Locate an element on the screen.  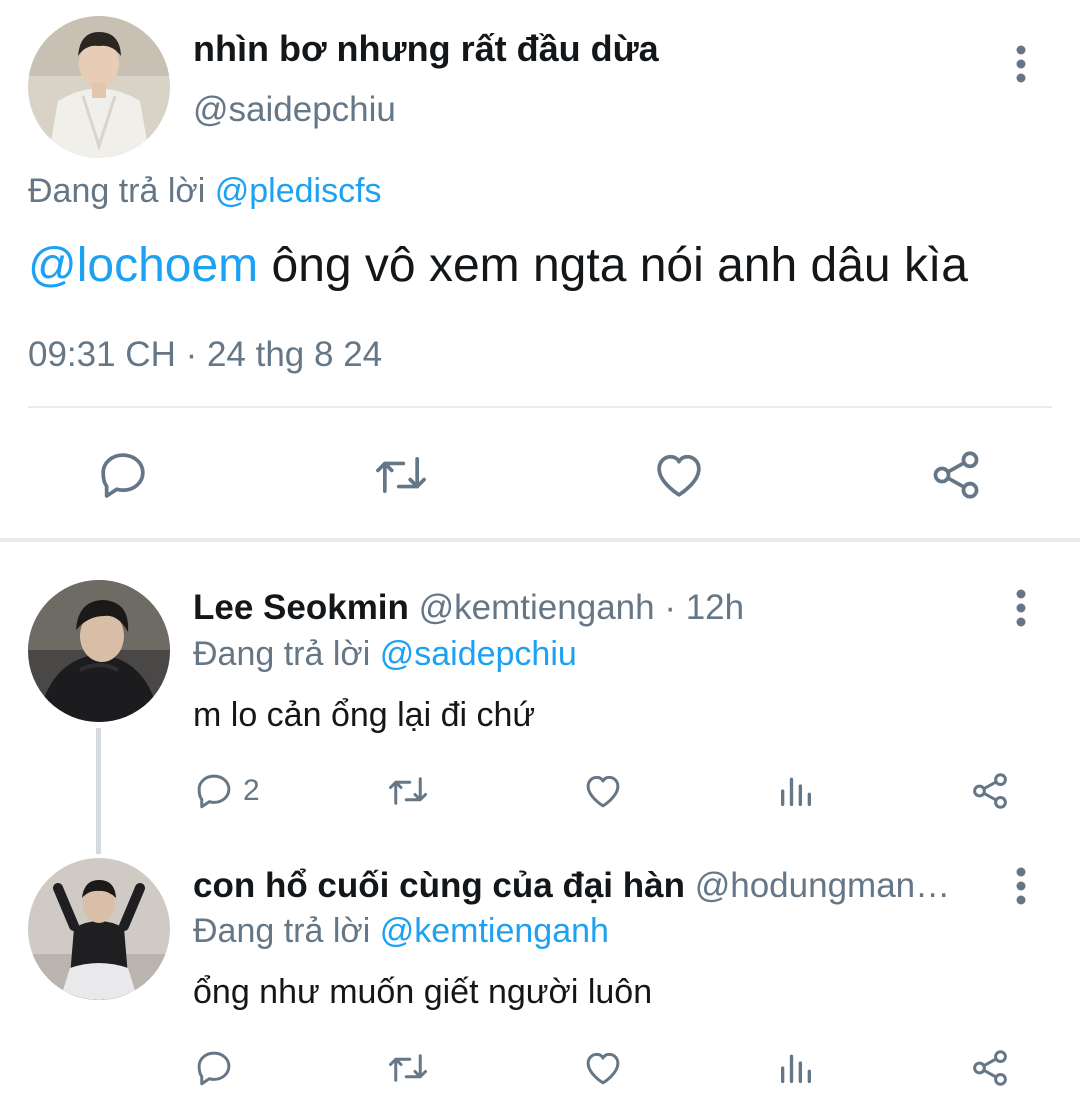
replying-to-line: Đang trả lời @kemtienganh is located at coordinates (401, 931).